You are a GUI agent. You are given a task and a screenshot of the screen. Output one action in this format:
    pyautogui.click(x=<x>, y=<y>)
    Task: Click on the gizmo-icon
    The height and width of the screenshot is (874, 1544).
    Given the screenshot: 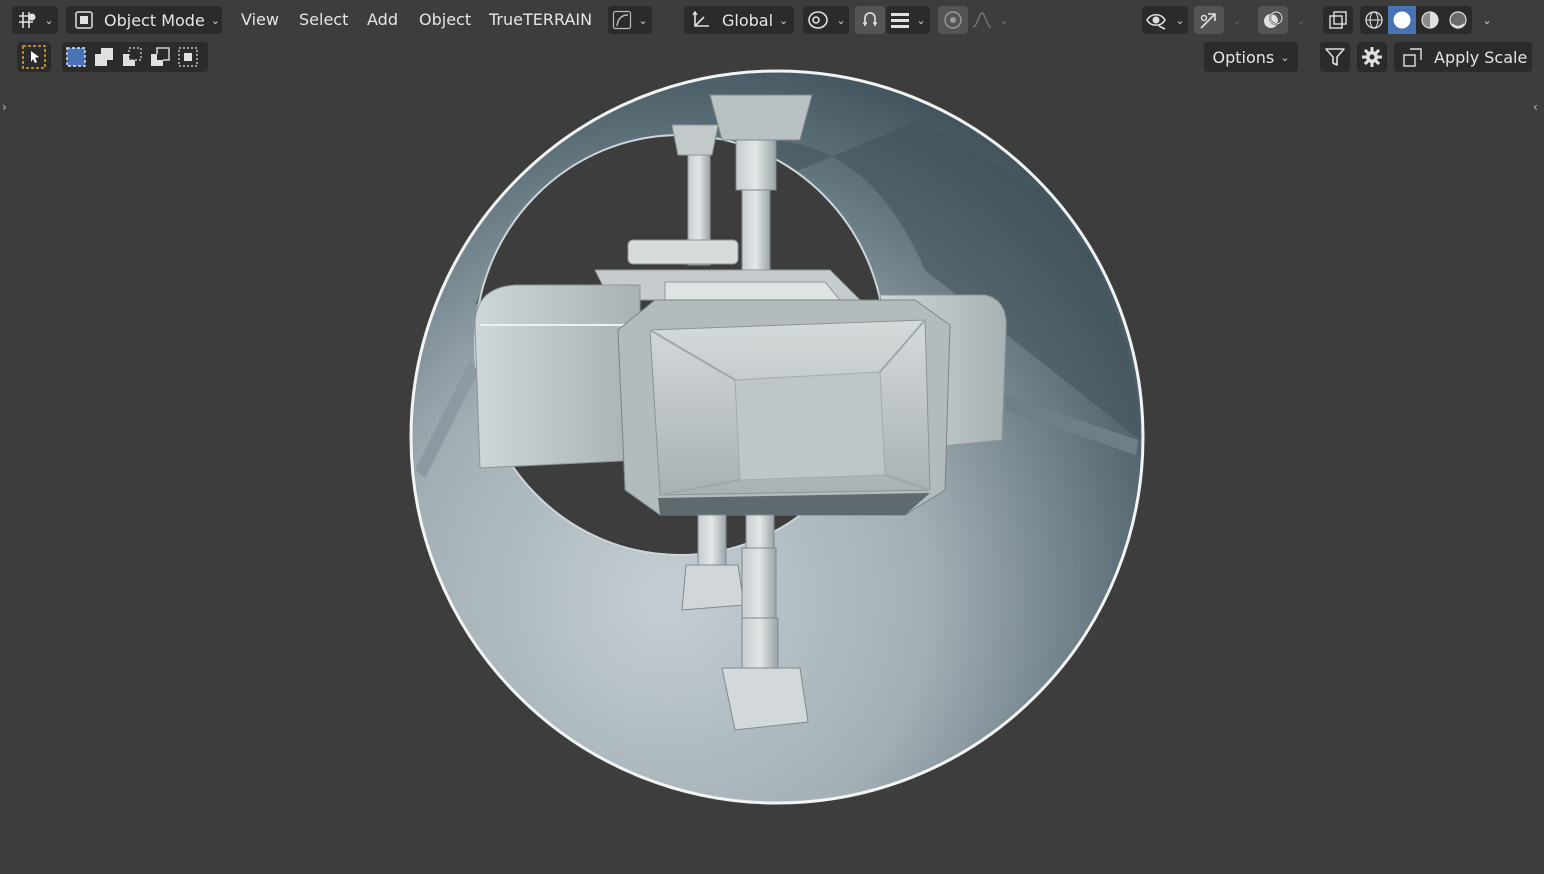 What is the action you would take?
    pyautogui.click(x=1209, y=20)
    